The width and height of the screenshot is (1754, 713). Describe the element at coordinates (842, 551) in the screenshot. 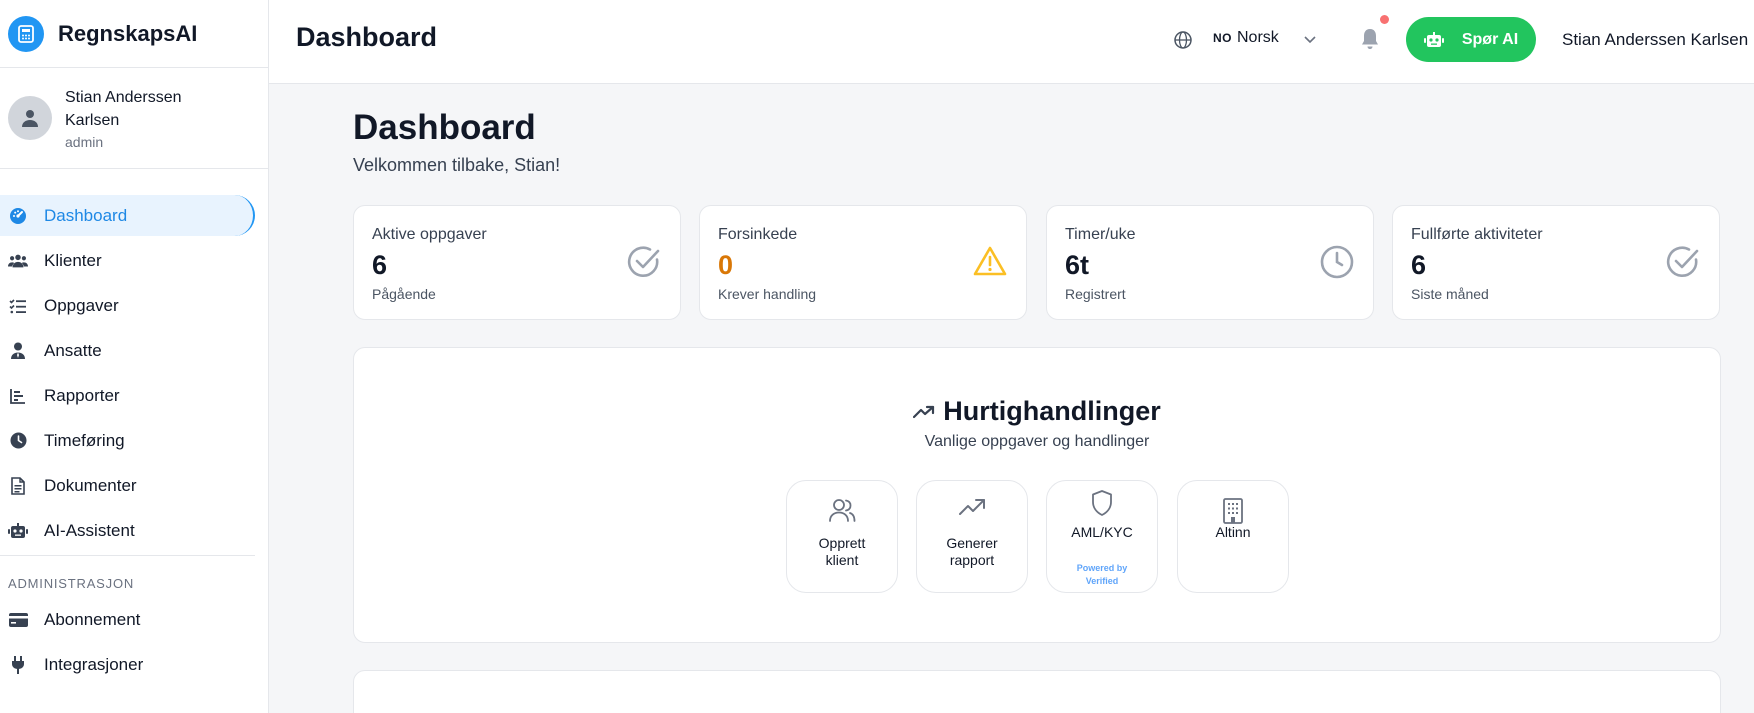

I see `quick-action-label: Opprett klient` at that location.